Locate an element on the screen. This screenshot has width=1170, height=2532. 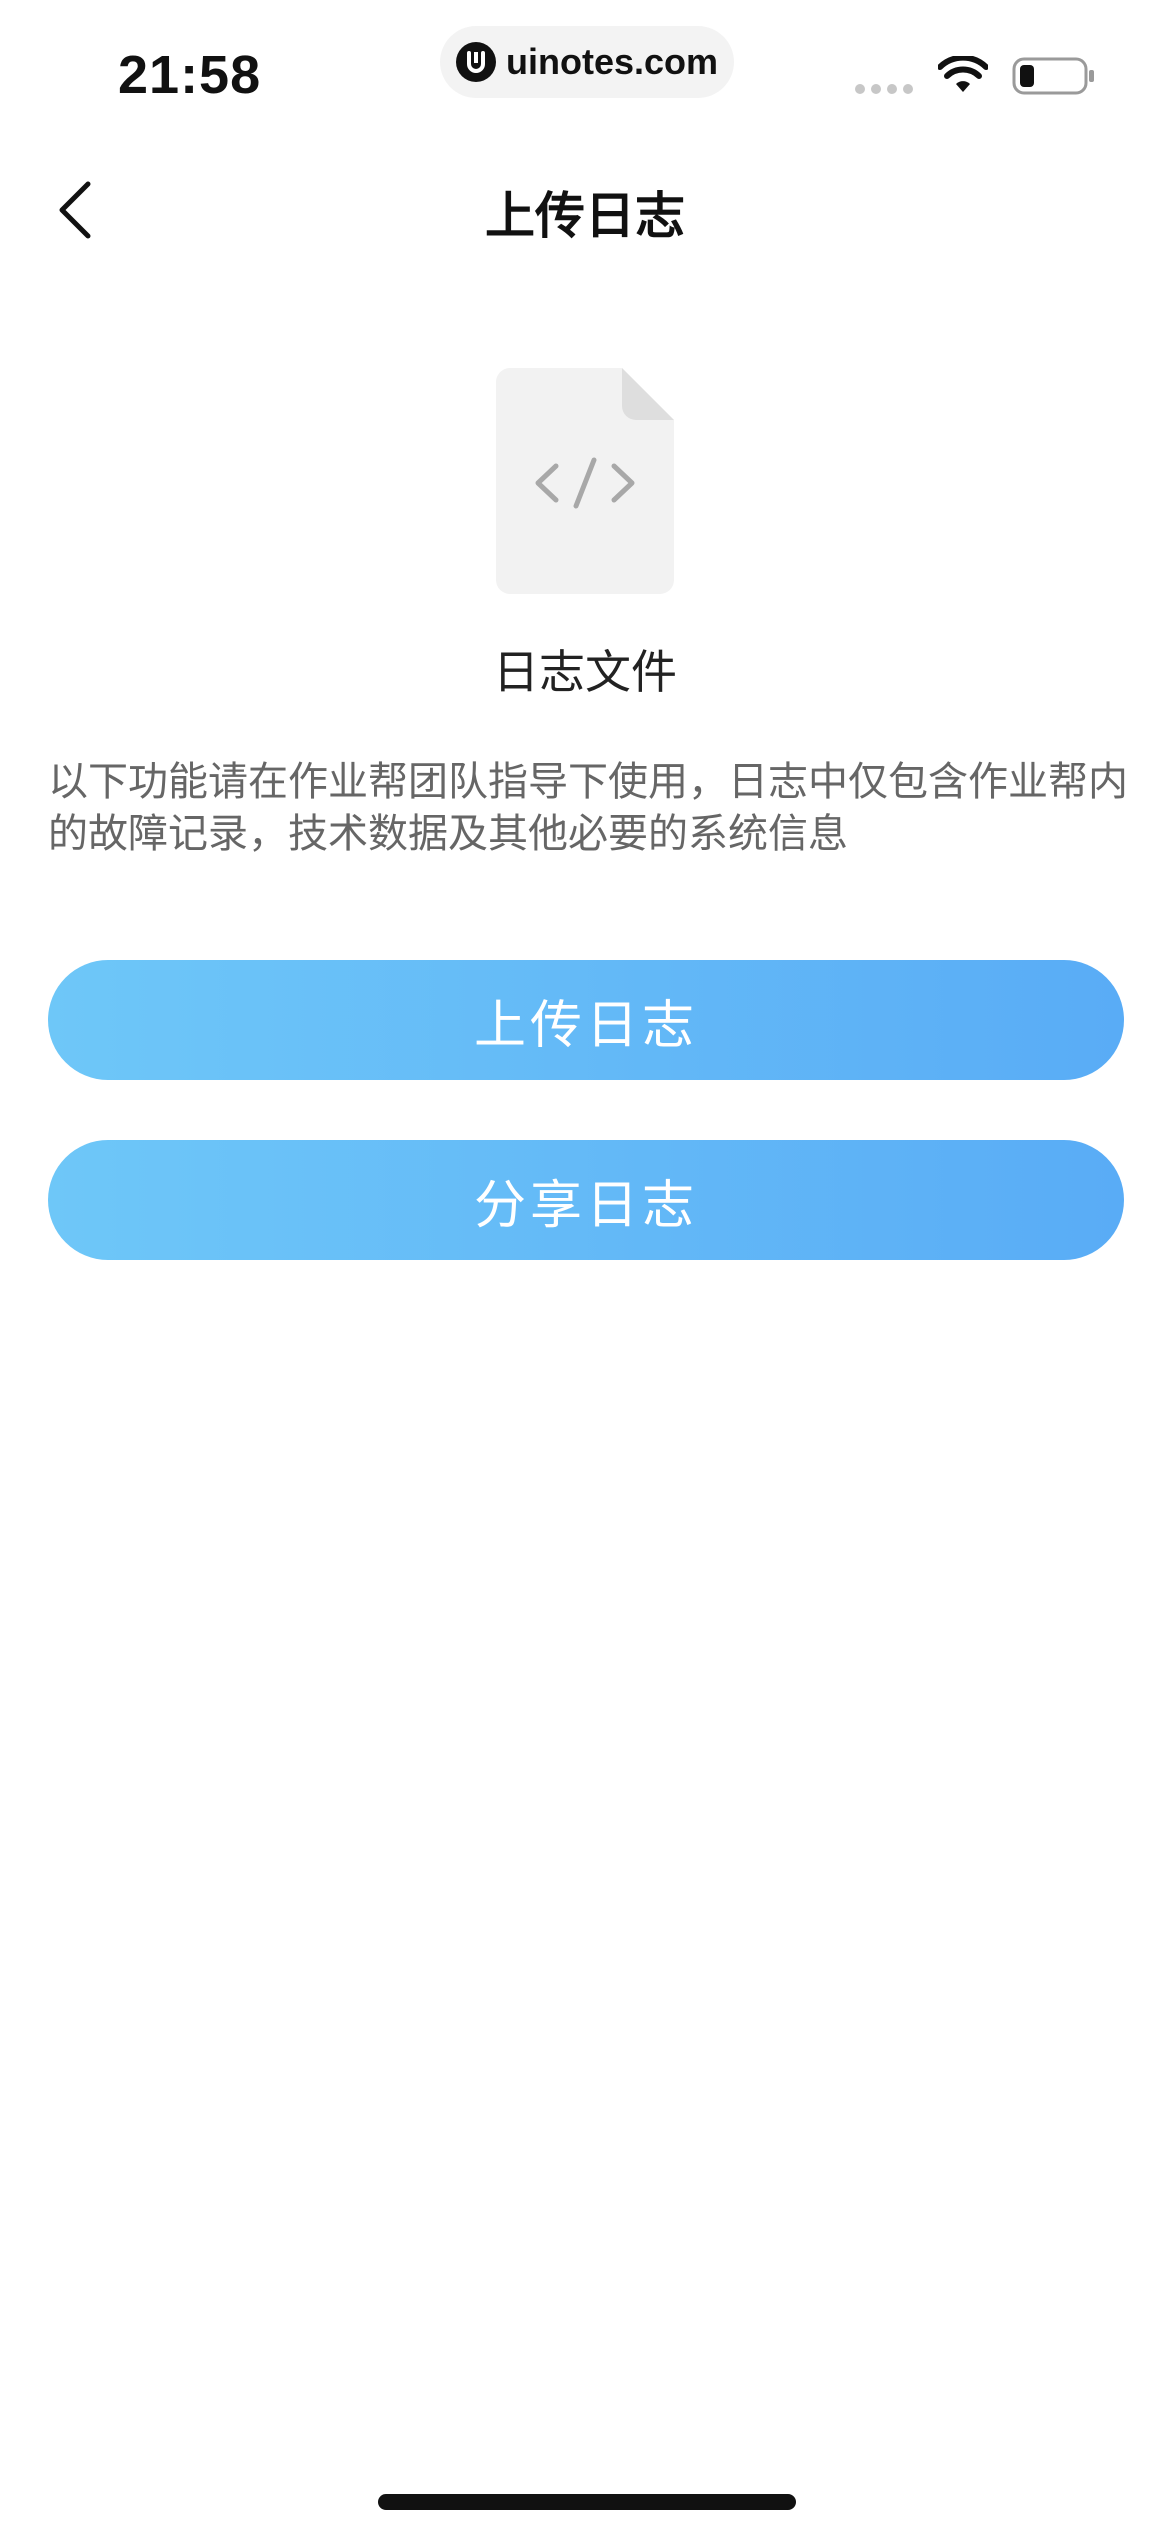
status-time: 21:58 is located at coordinates (190, 75).